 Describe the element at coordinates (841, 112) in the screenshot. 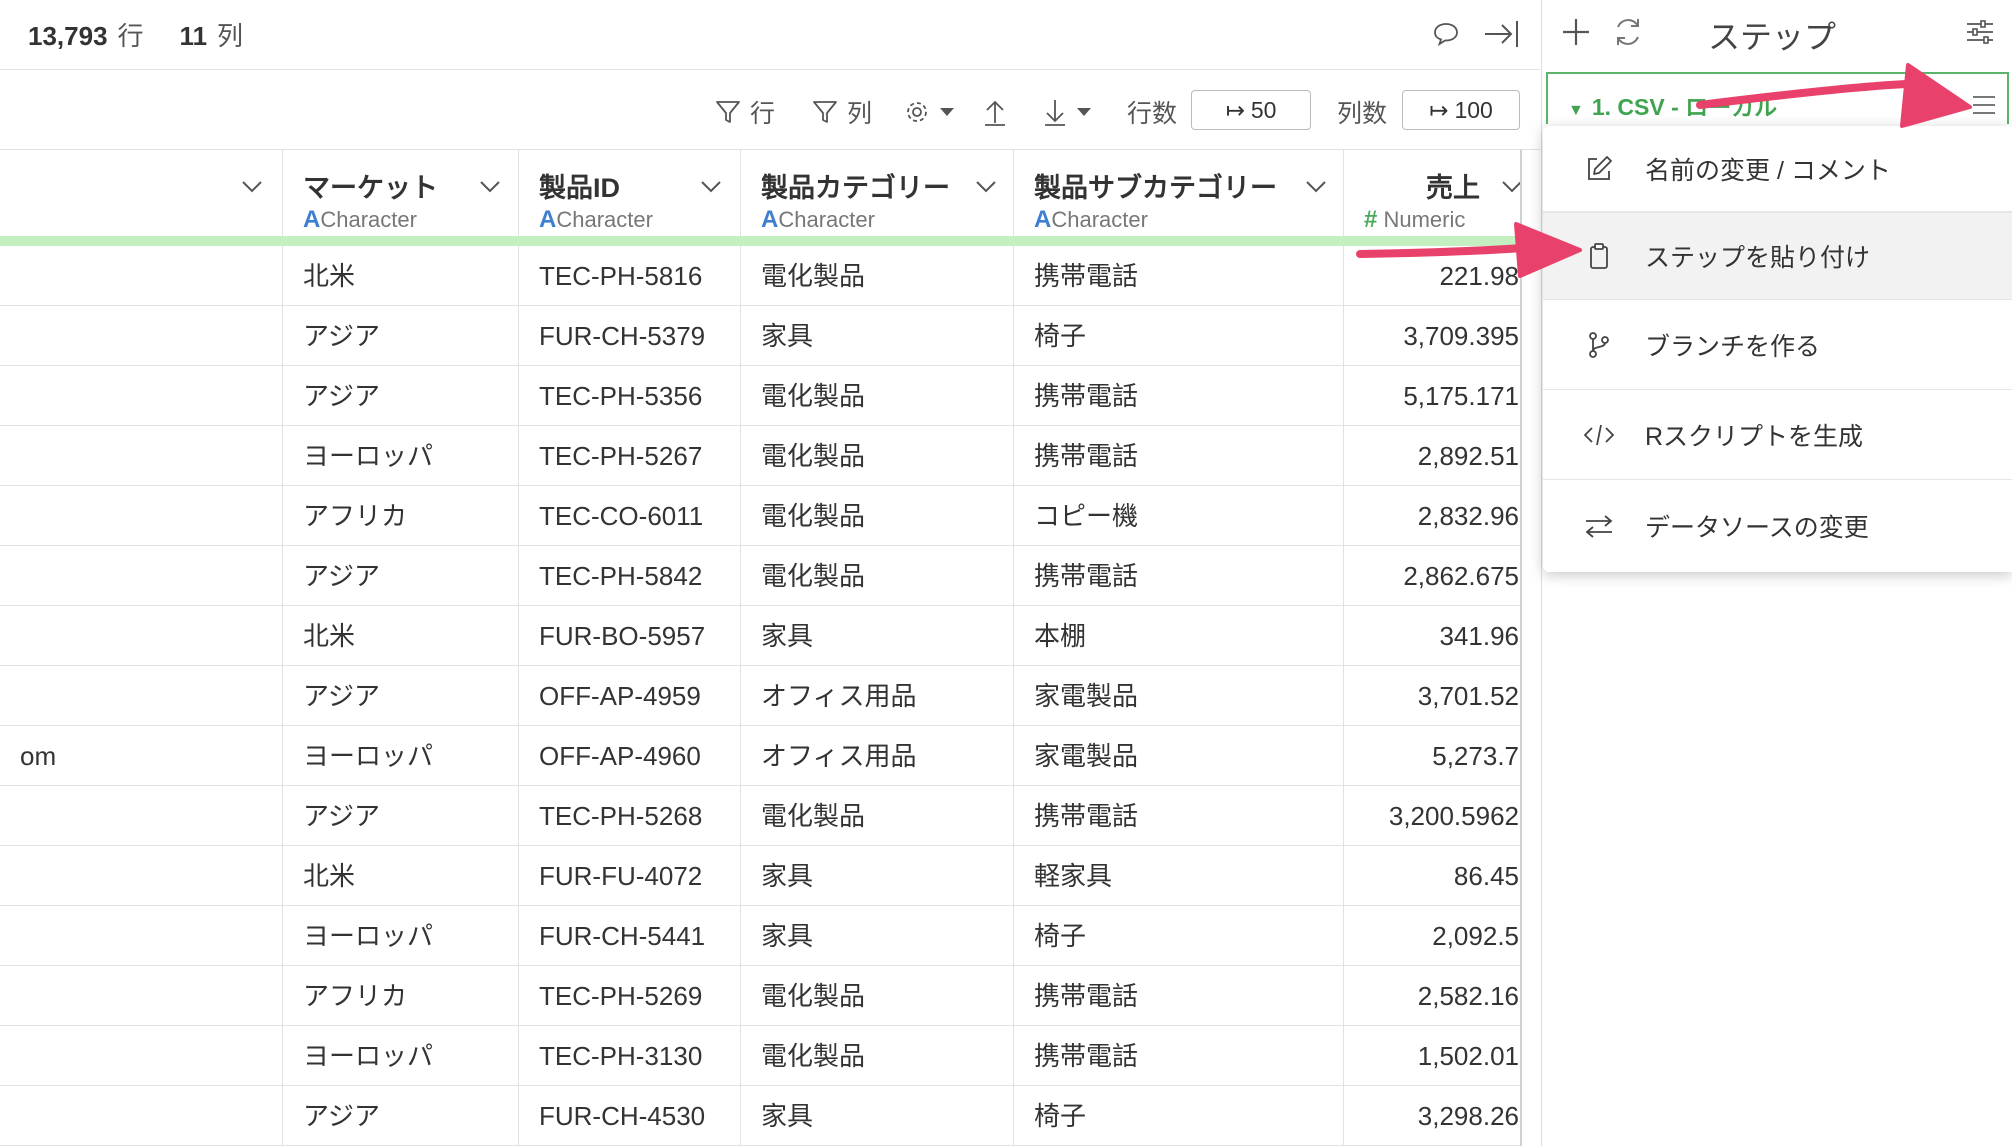

I see `filter-columns-button: 列` at that location.